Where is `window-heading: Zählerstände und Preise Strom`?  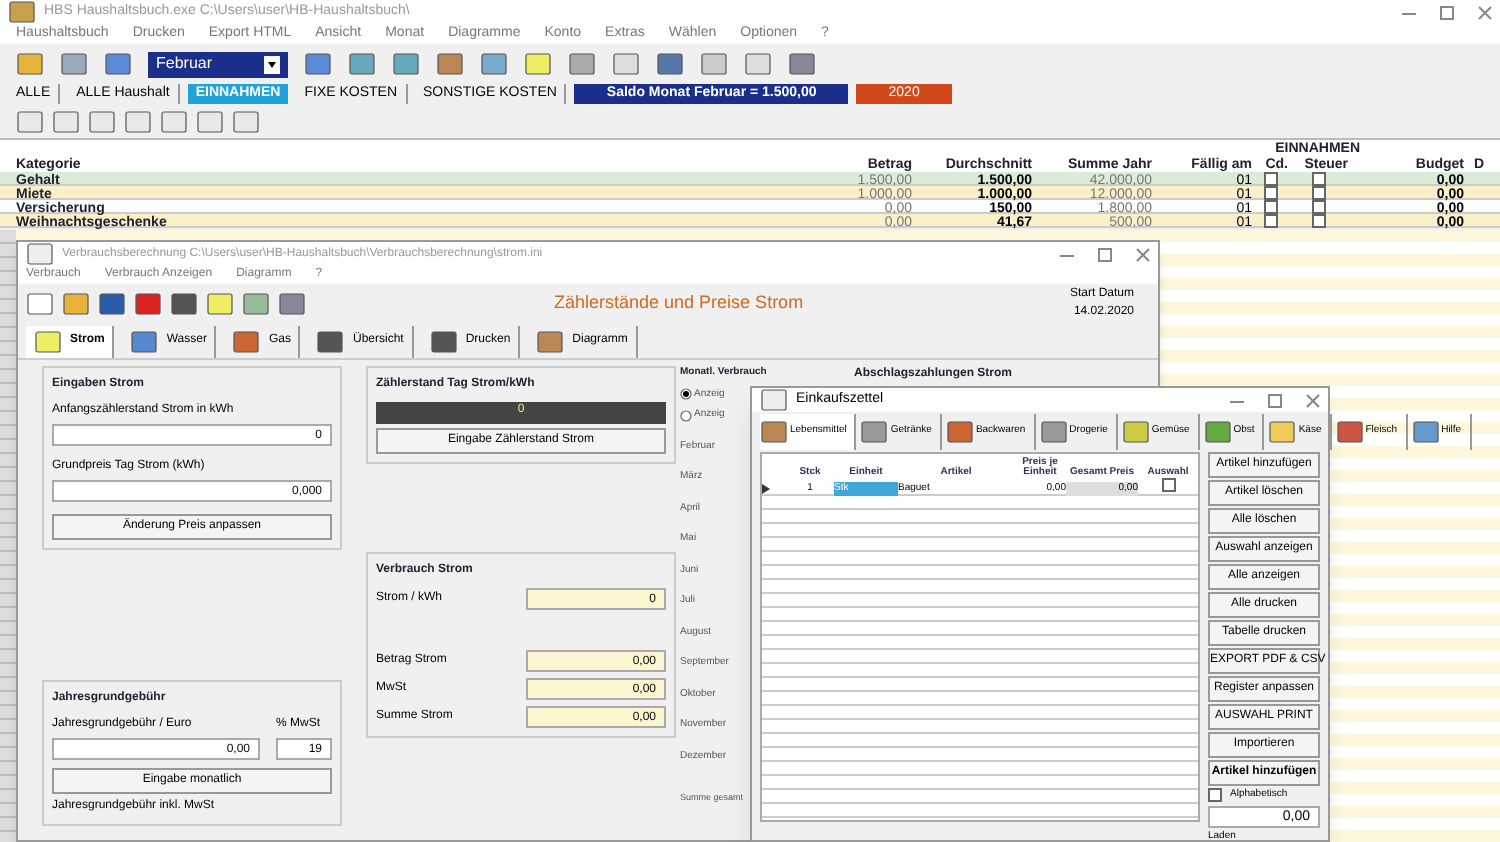 window-heading: Zählerstände und Preise Strom is located at coordinates (679, 303).